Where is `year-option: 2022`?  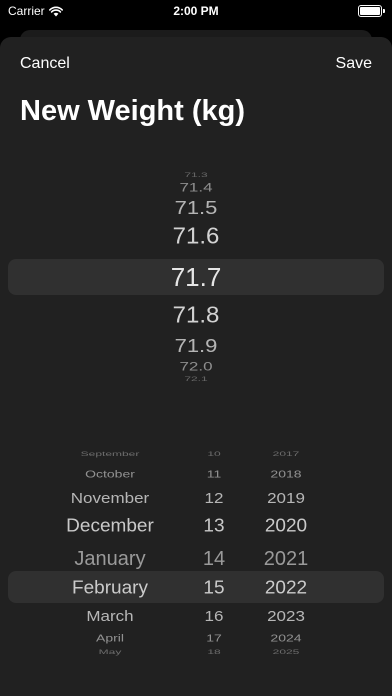 year-option: 2022 is located at coordinates (286, 588).